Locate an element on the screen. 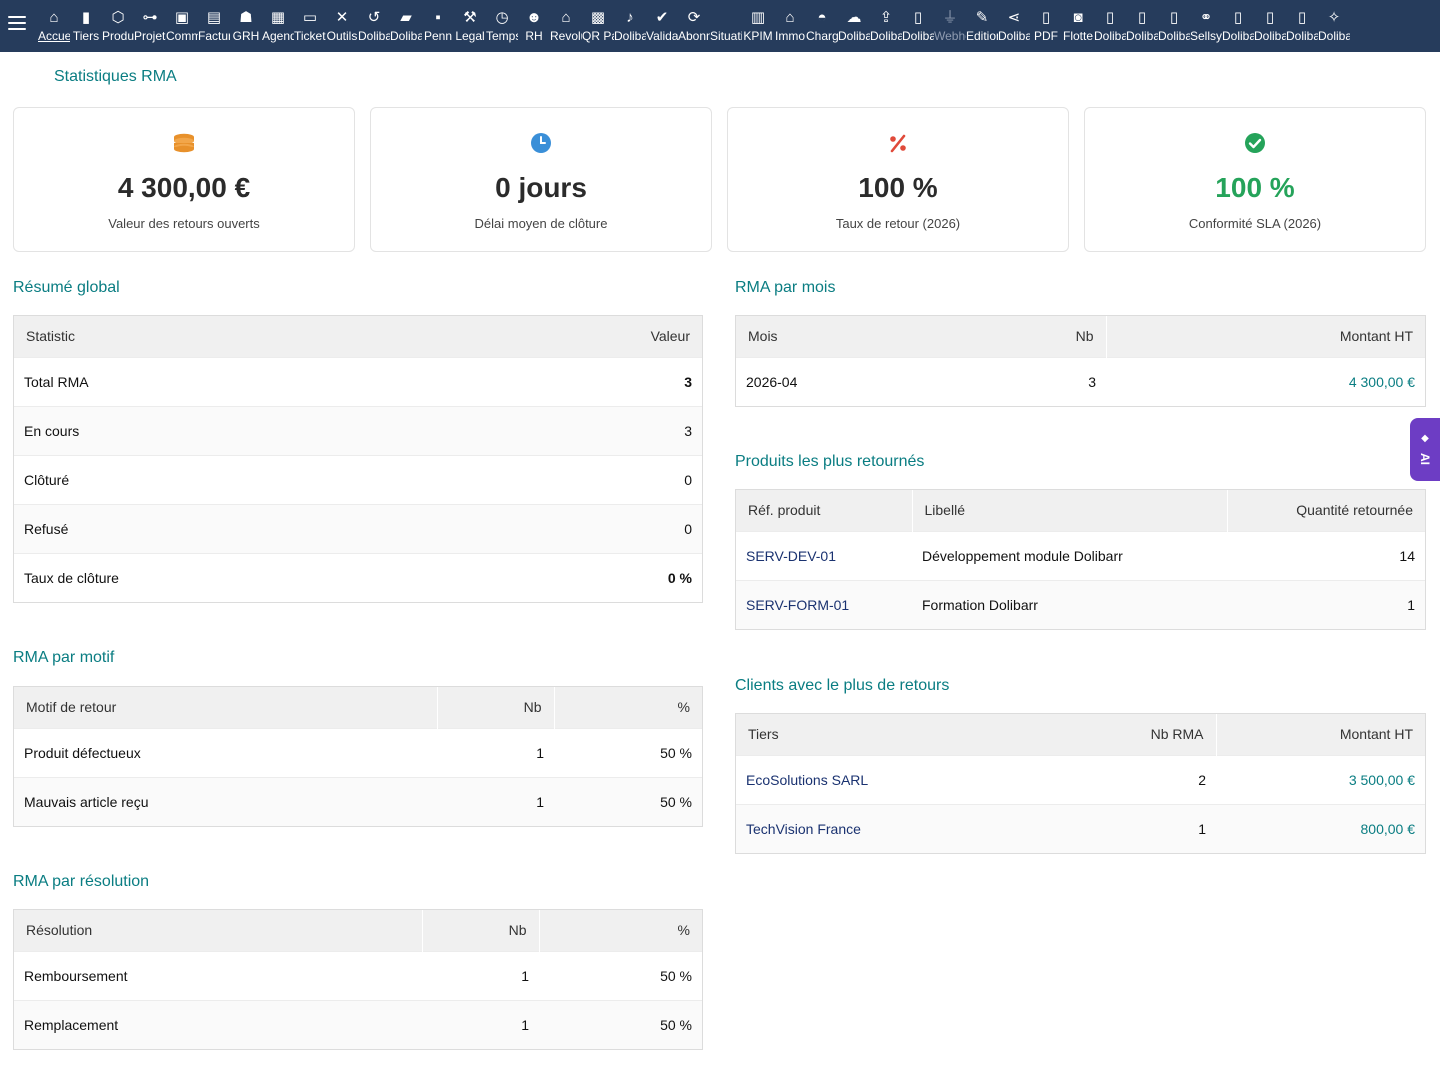 This screenshot has width=1440, height=1088. table-row: En cours 3 is located at coordinates (358, 430).